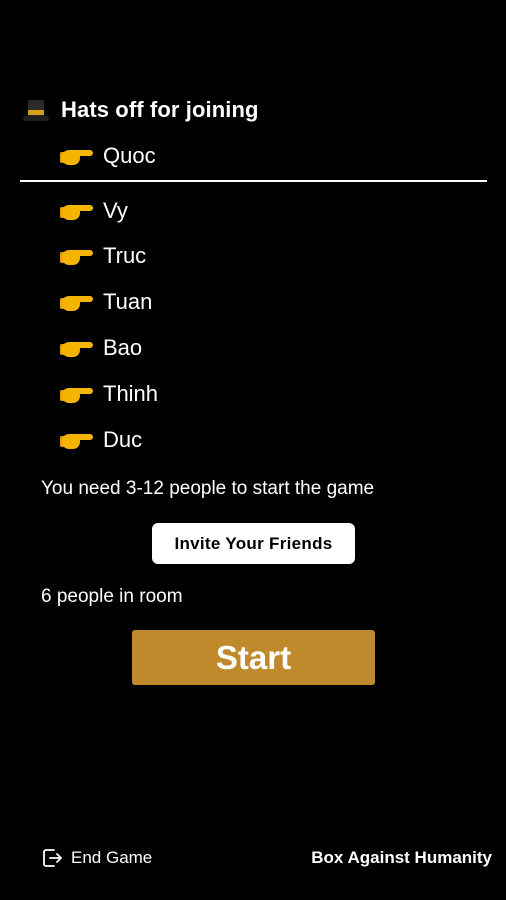 Image resolution: width=506 pixels, height=900 pixels. I want to click on player-item: Duc, so click(101, 440).